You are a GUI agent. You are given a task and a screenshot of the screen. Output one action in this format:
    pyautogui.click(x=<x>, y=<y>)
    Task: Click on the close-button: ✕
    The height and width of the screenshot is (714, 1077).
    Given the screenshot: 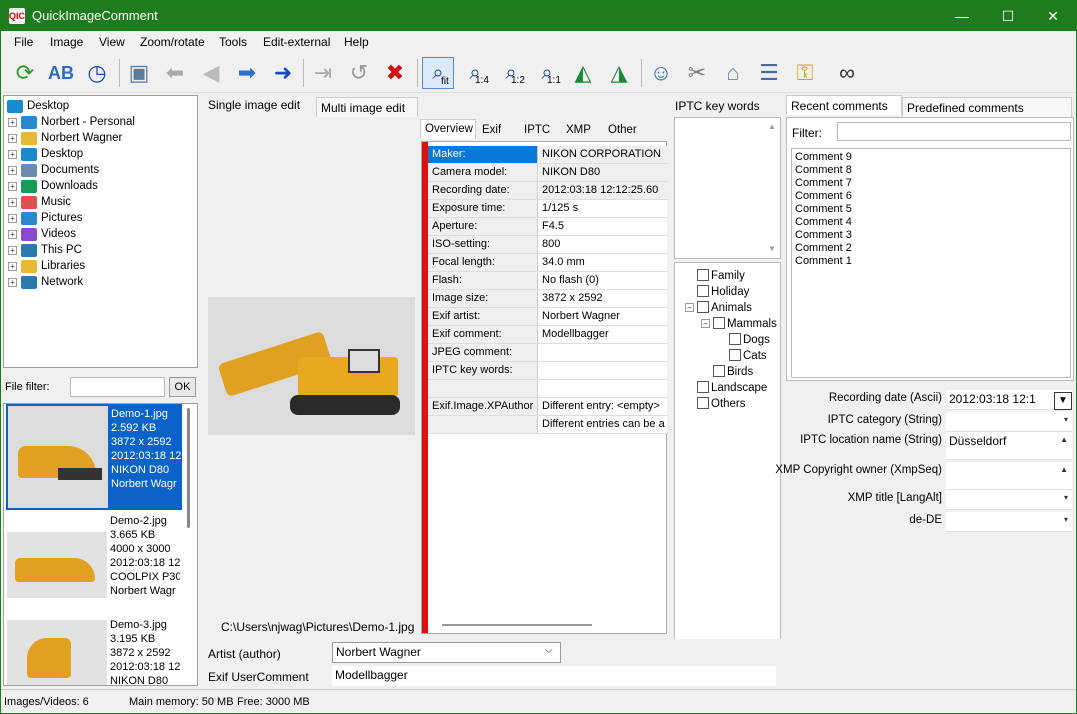 What is the action you would take?
    pyautogui.click(x=1053, y=16)
    